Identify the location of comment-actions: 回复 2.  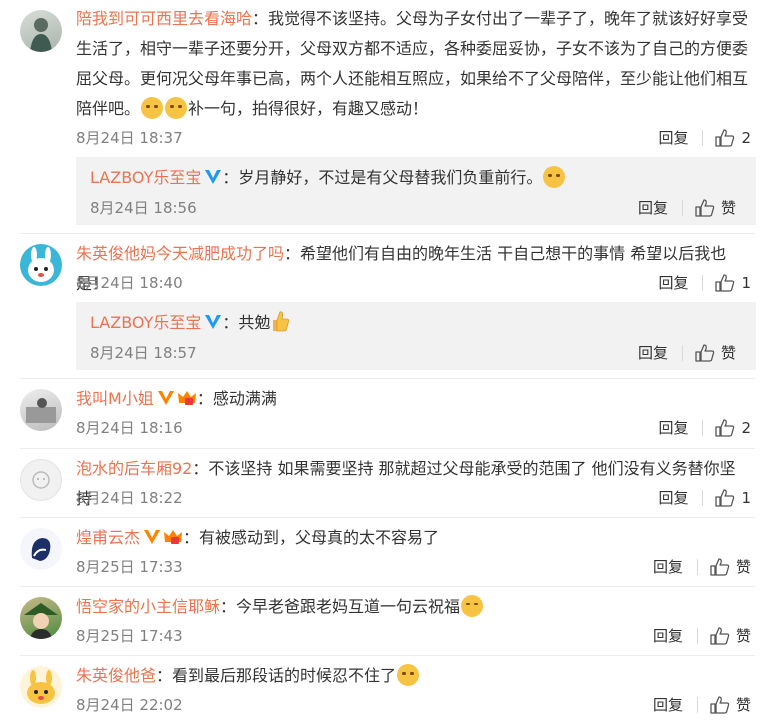
(704, 137).